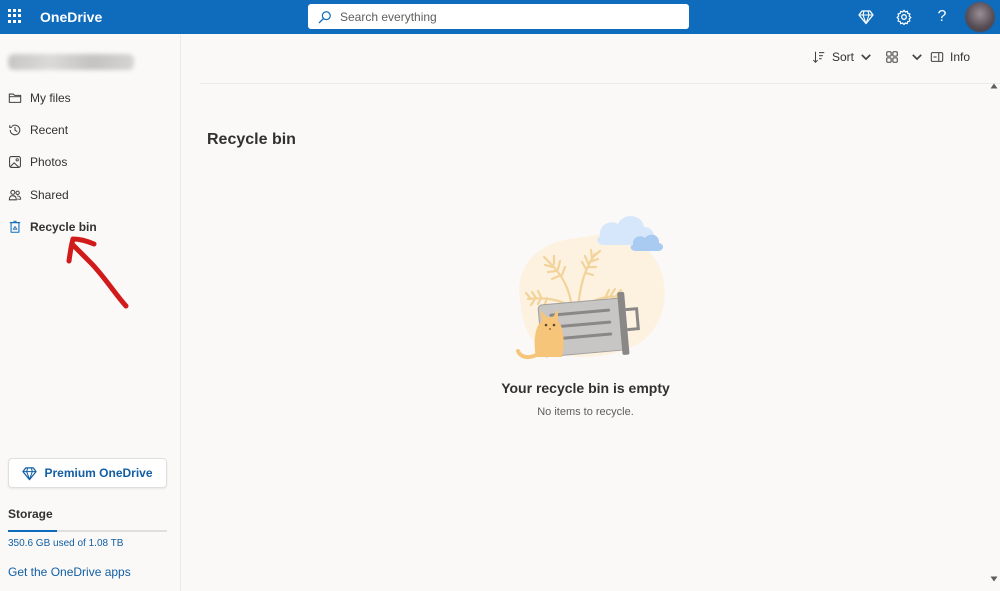 The image size is (1000, 591). I want to click on user-name-blurred, so click(71, 62).